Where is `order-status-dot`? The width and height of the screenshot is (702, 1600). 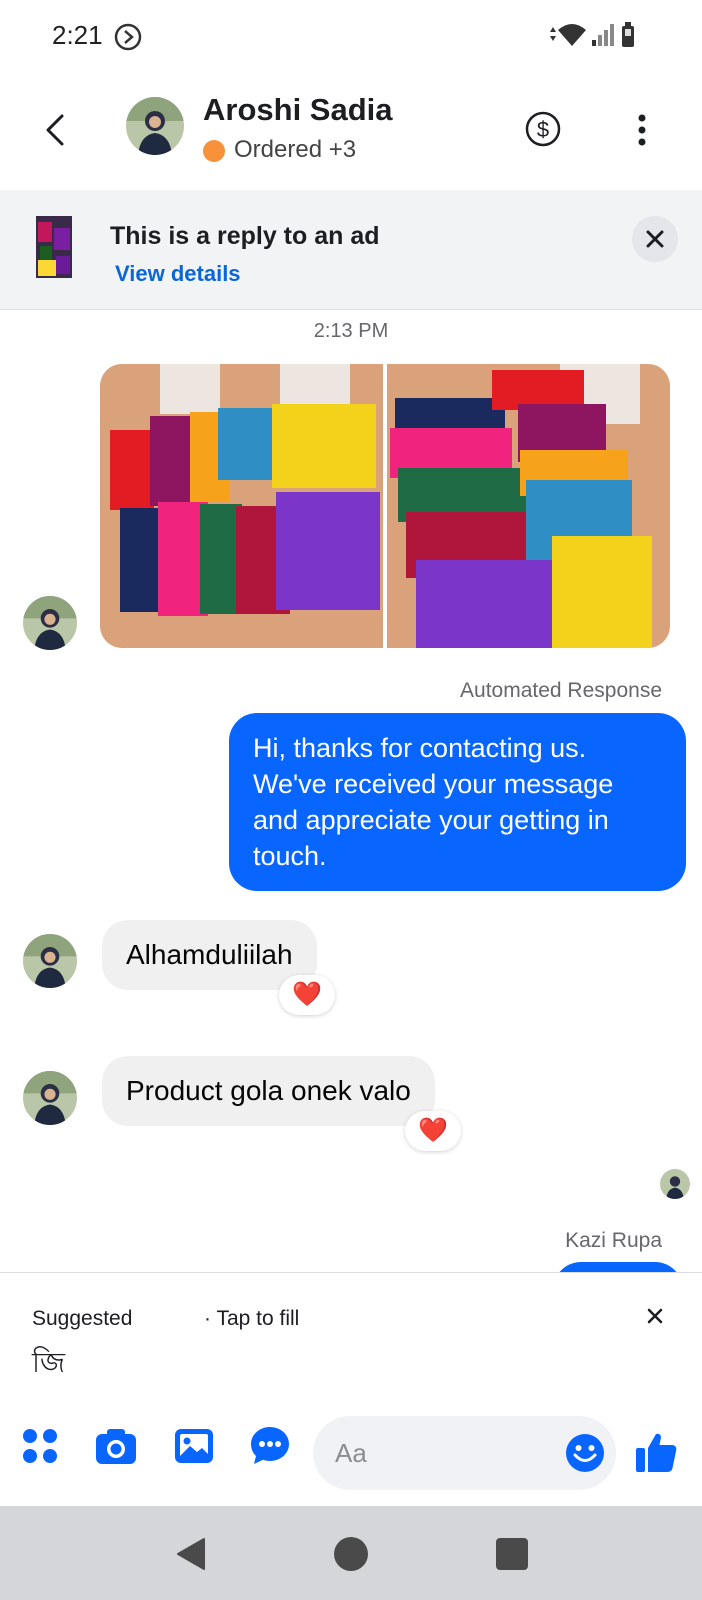
order-status-dot is located at coordinates (214, 151).